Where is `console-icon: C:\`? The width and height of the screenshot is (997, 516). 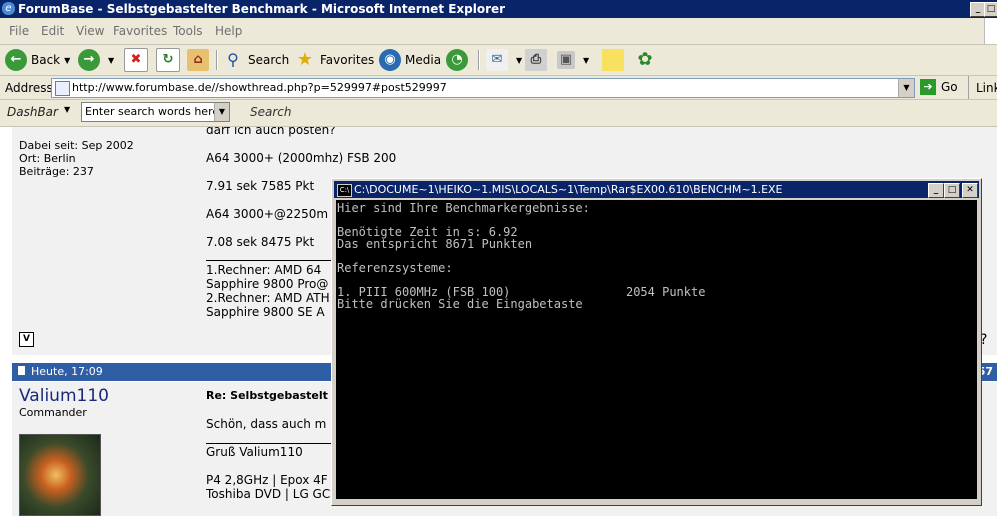
console-icon: C:\ is located at coordinates (344, 190).